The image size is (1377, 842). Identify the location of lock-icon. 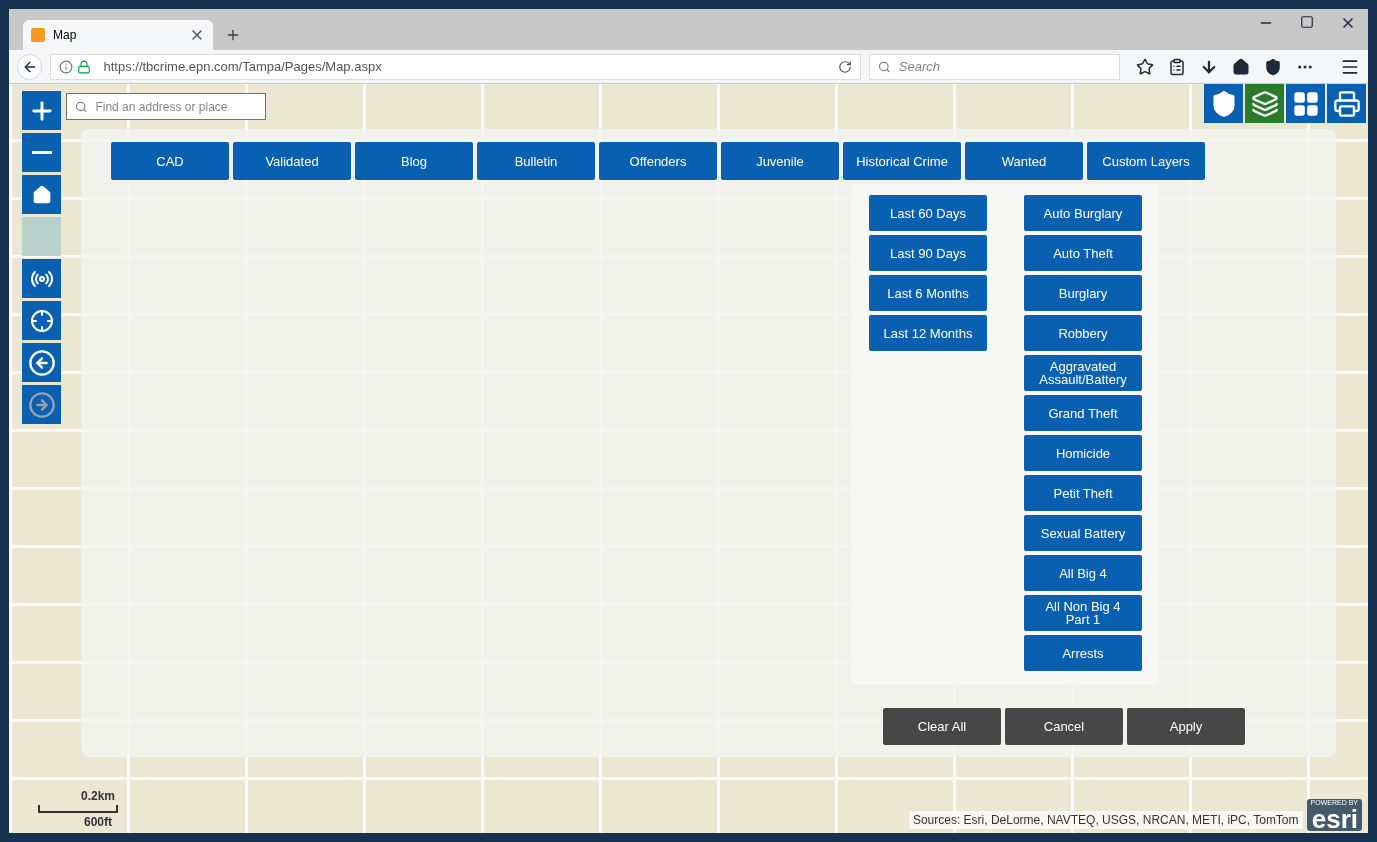
(84, 66).